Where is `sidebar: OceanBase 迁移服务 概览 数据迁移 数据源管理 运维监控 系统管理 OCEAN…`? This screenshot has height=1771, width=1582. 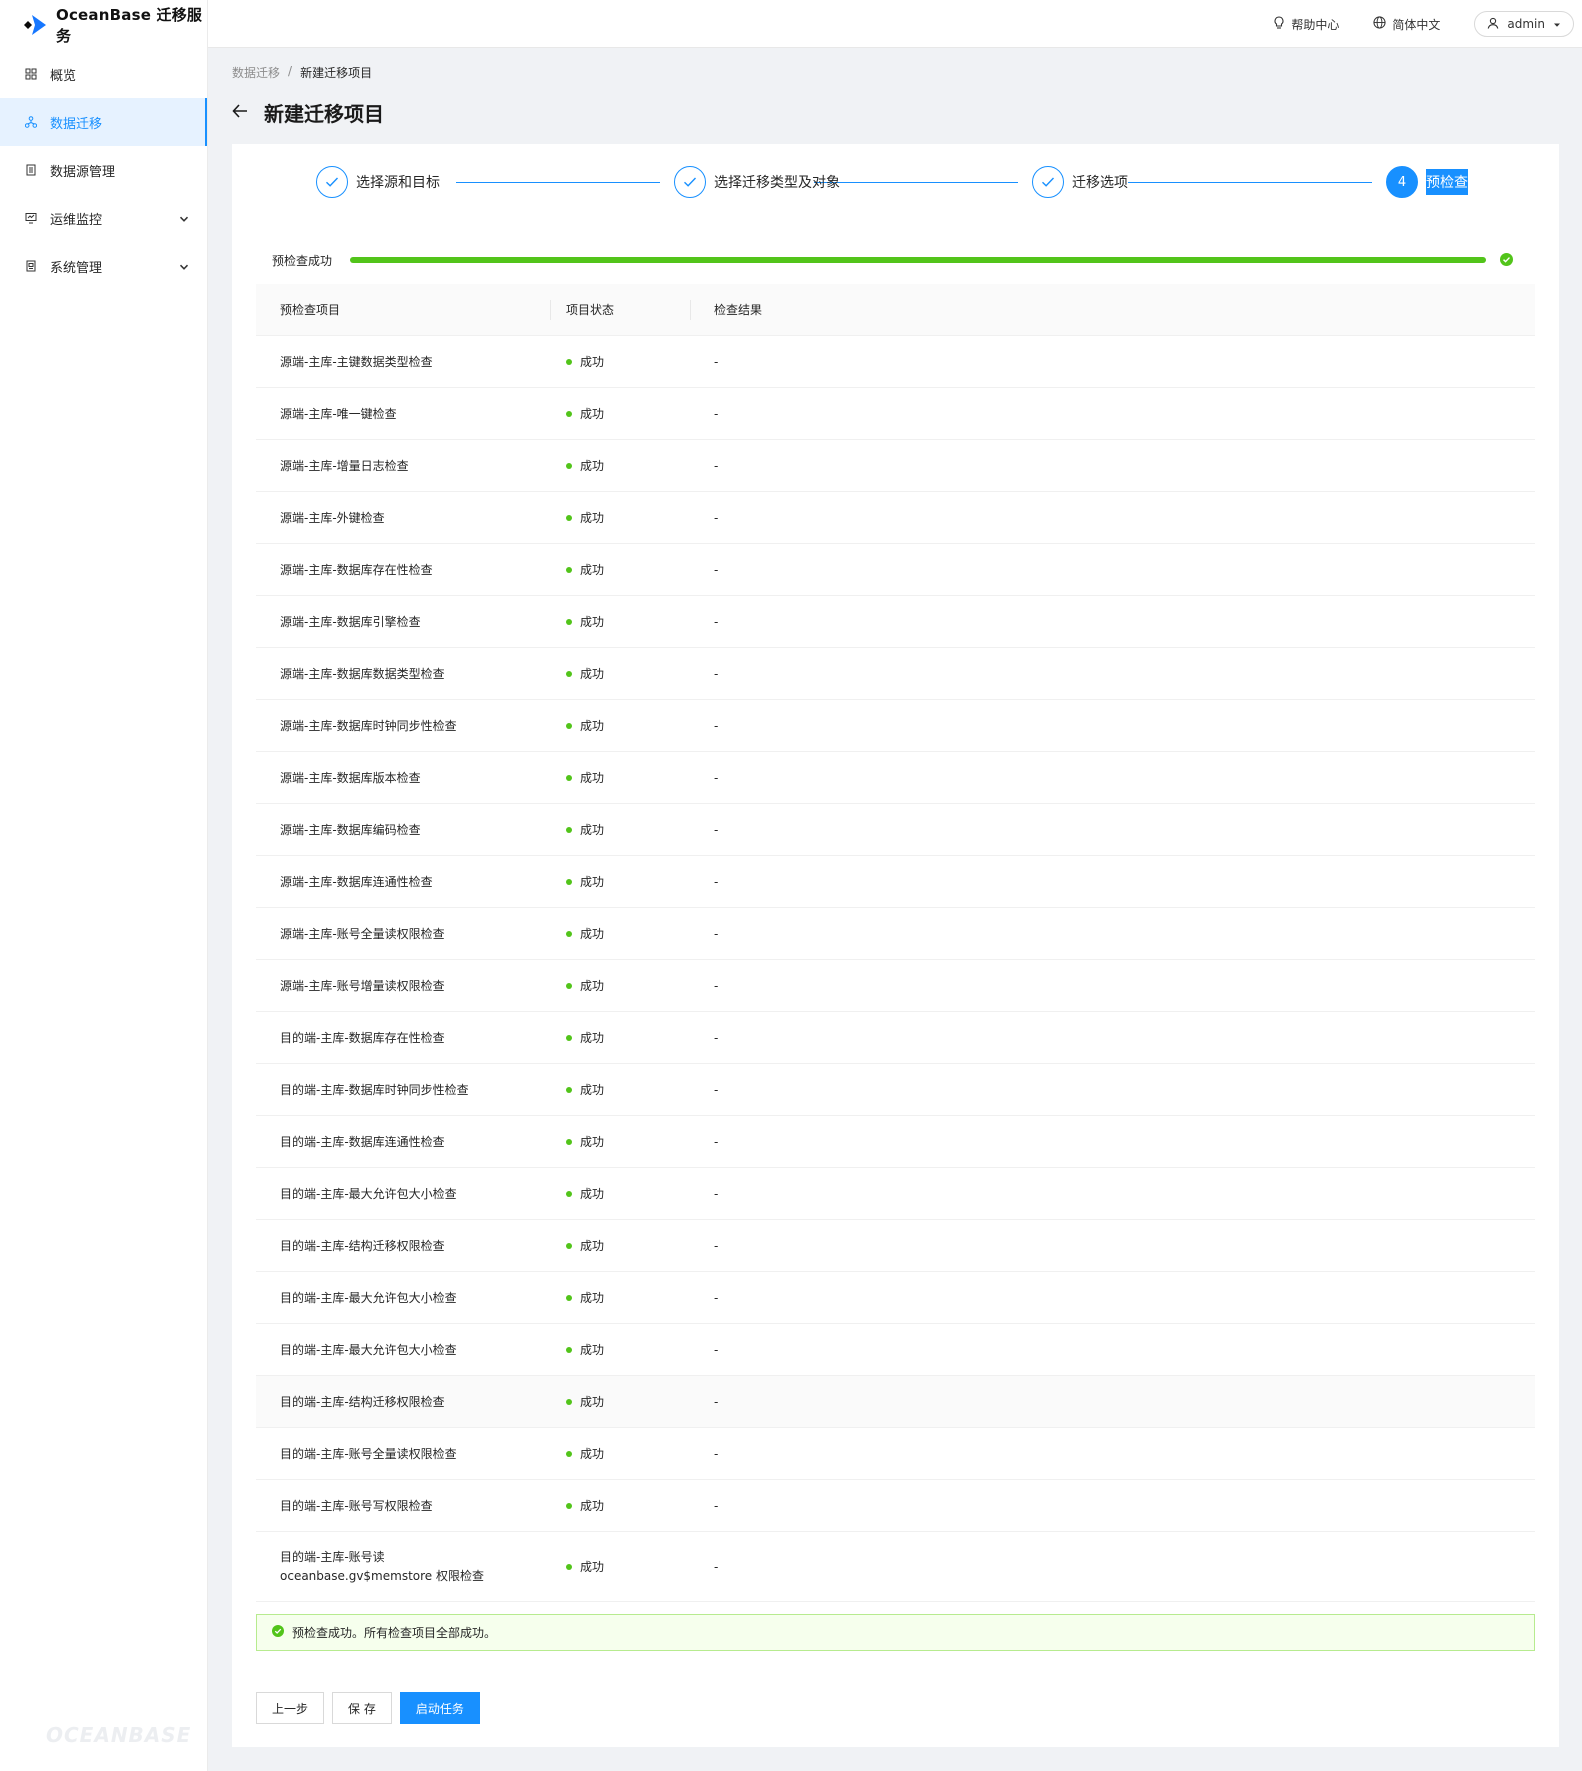 sidebar: OceanBase 迁移服务 概览 数据迁移 数据源管理 运维监控 系统管理 OCEAN… is located at coordinates (104, 885).